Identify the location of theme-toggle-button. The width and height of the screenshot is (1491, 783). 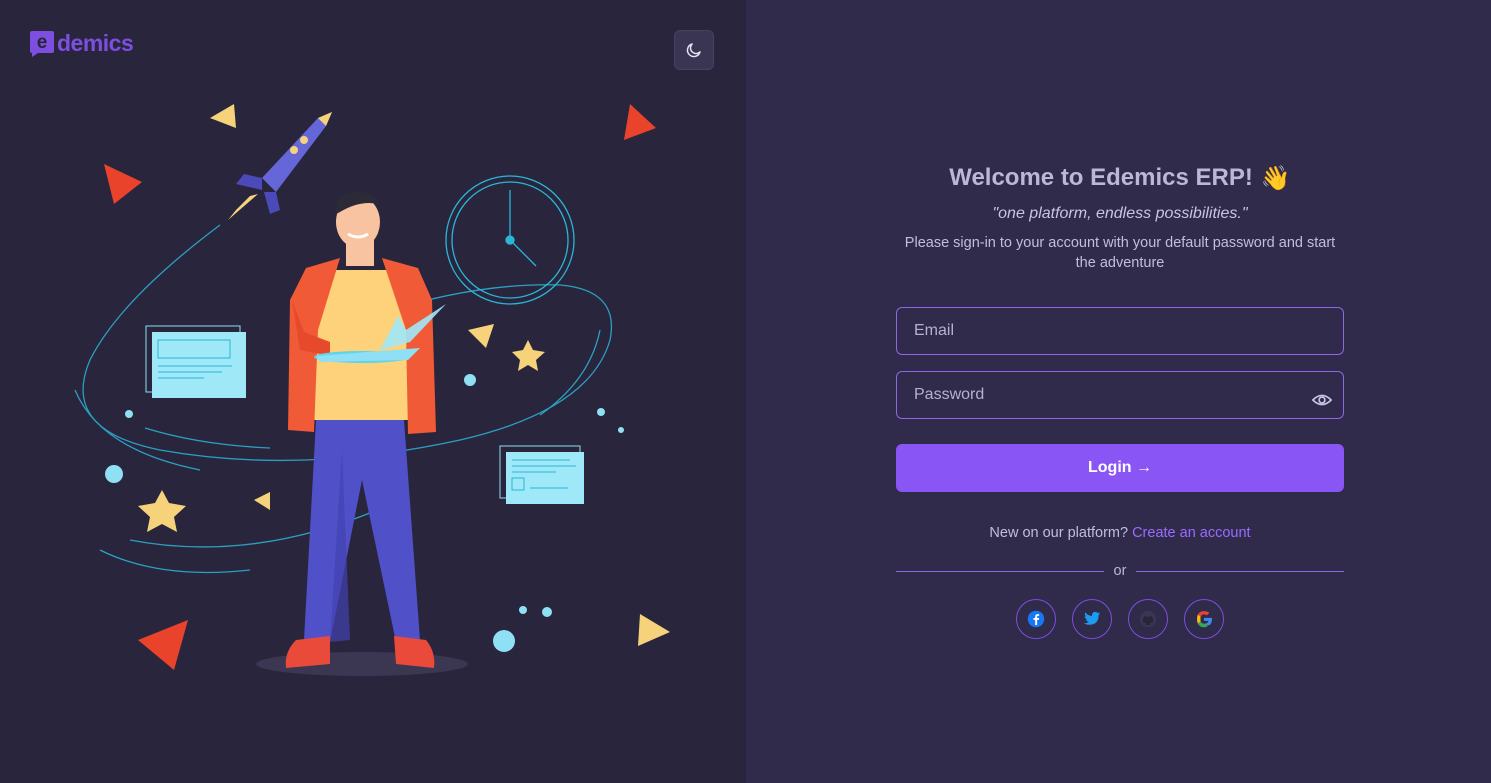
(694, 50).